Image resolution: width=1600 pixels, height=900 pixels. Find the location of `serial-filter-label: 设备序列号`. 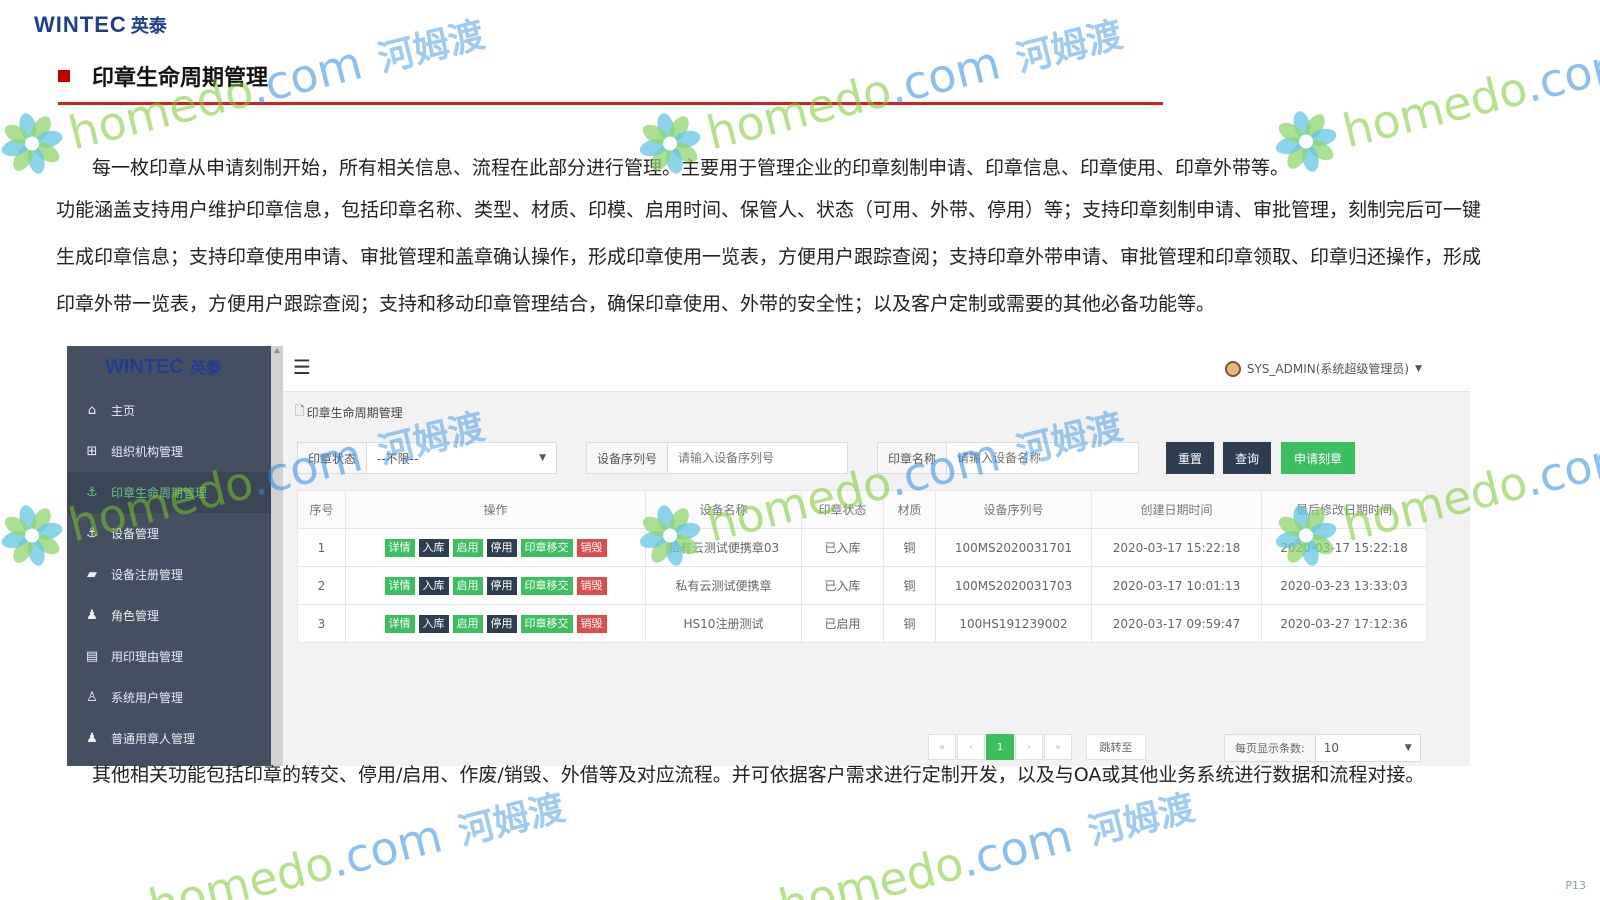

serial-filter-label: 设备序列号 is located at coordinates (628, 458).